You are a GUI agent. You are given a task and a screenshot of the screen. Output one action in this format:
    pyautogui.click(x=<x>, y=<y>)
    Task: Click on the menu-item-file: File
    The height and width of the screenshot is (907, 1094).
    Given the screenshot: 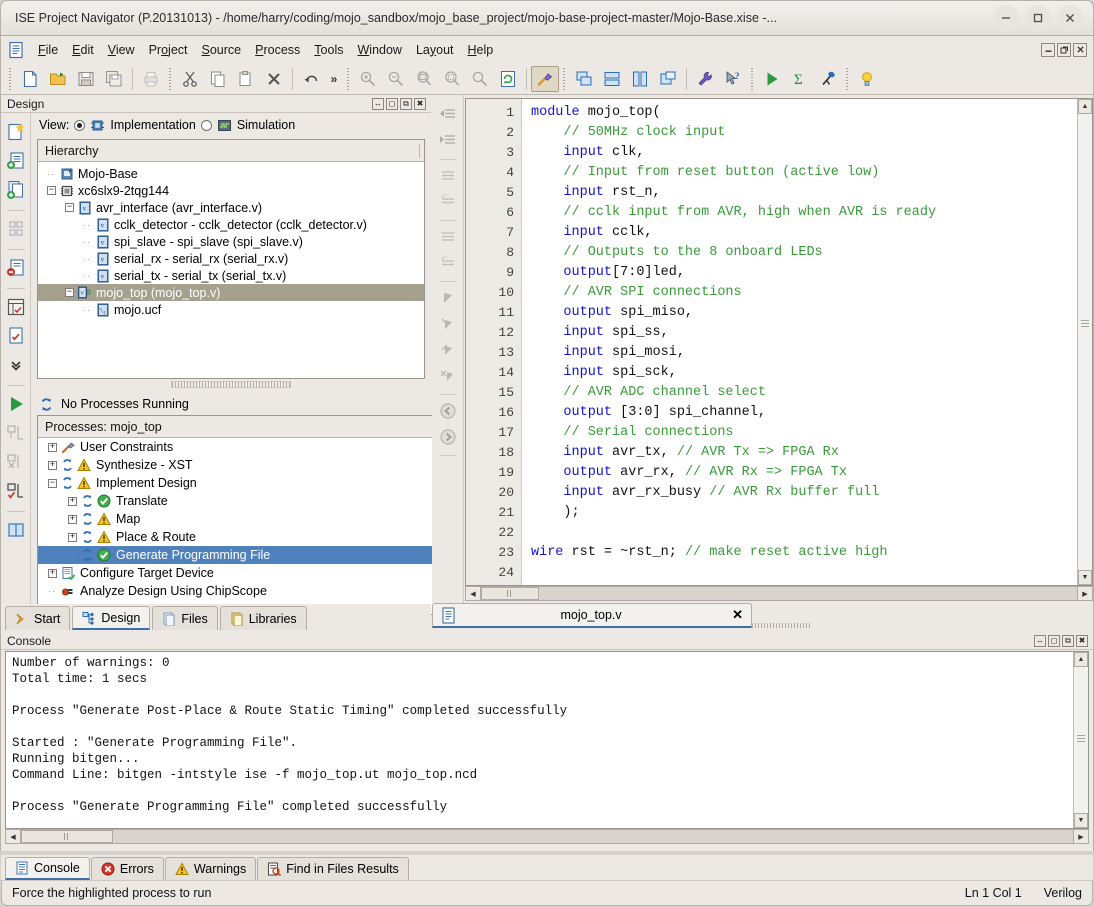 What is the action you would take?
    pyautogui.click(x=48, y=50)
    